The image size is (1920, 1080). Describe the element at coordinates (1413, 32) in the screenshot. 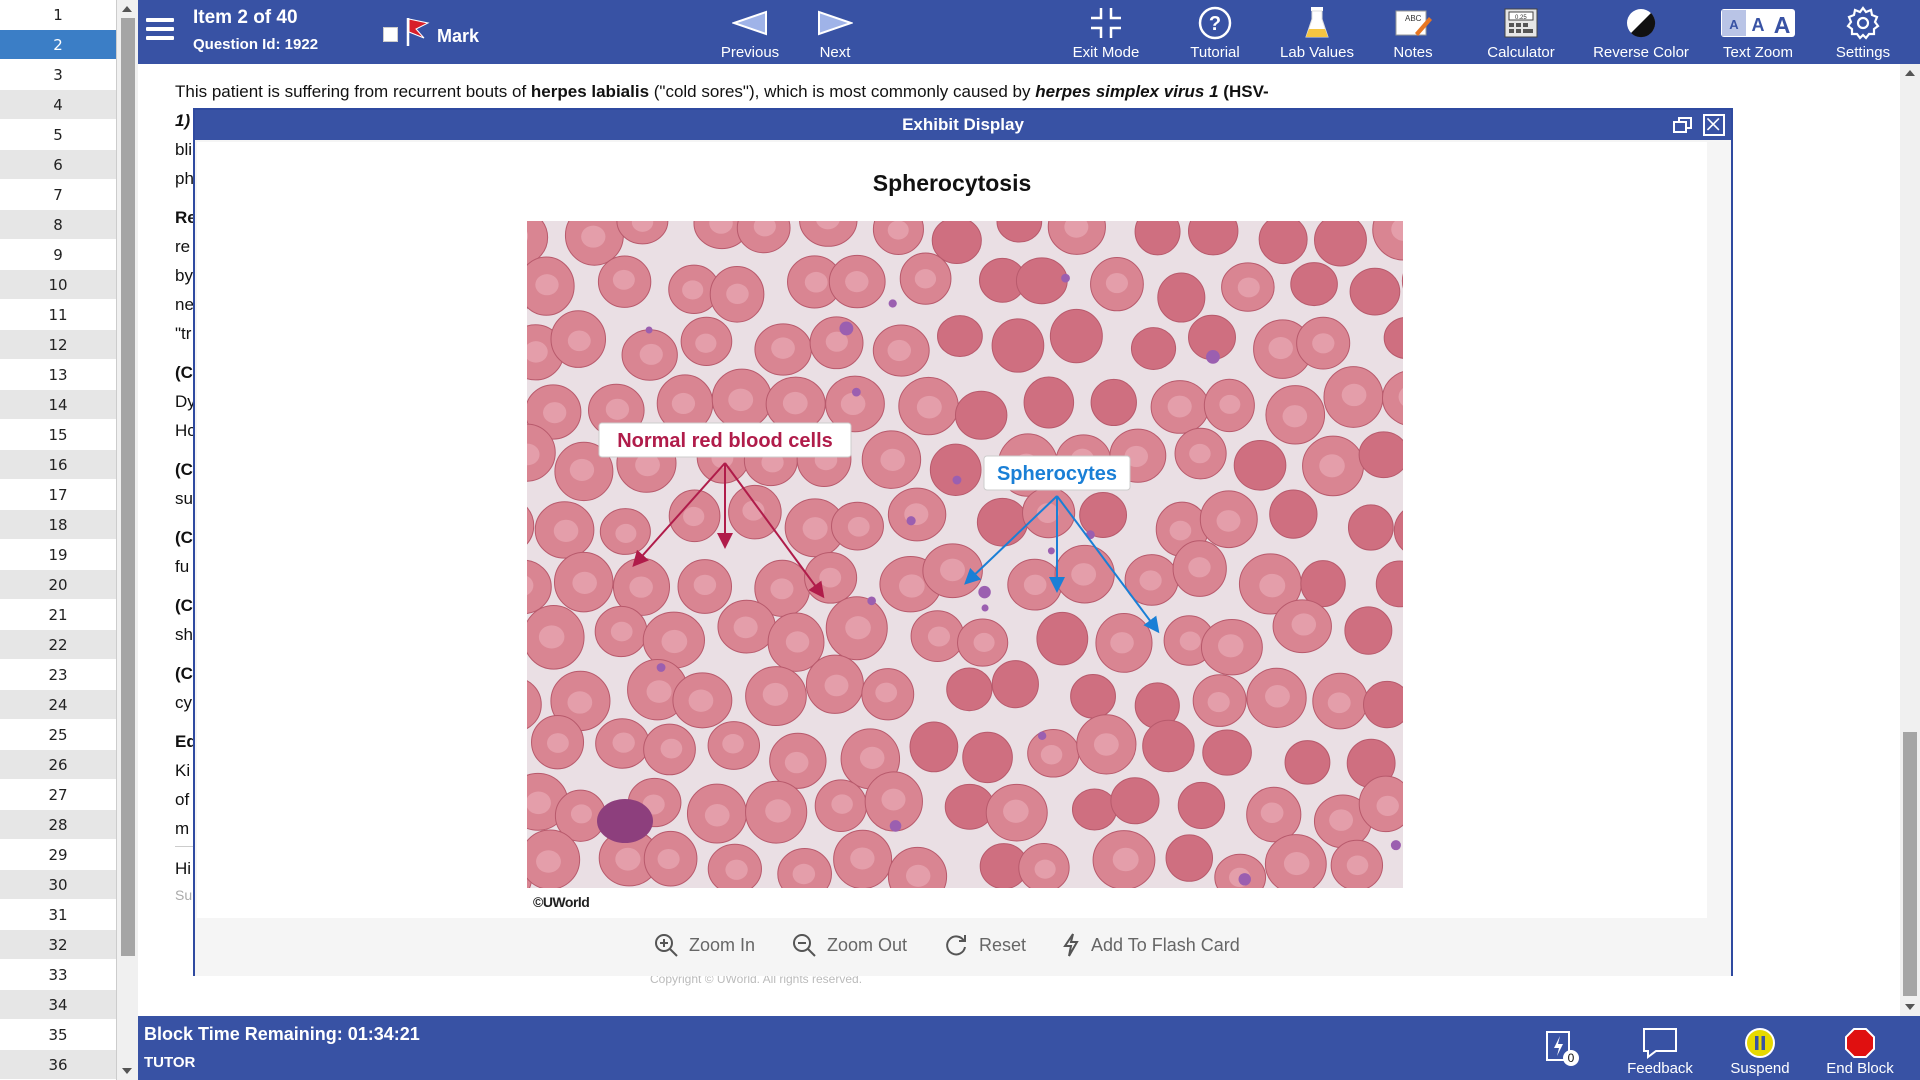

I see `notes-button: ABC Notes` at that location.